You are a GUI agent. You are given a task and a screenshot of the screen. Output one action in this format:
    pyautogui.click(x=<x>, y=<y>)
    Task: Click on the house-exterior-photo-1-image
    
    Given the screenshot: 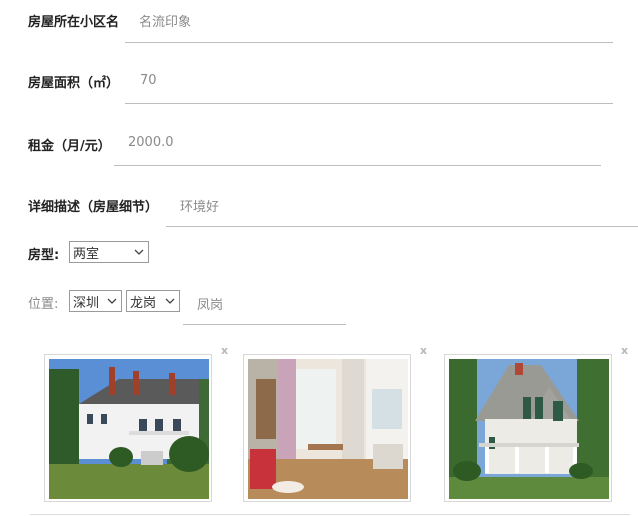 What is the action you would take?
    pyautogui.click(x=129, y=429)
    